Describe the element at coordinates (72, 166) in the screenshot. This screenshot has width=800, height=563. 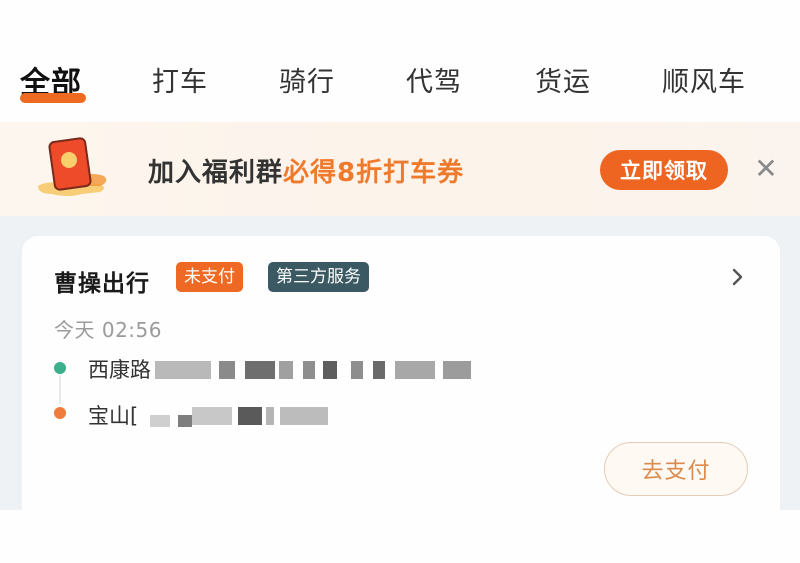
I see `red-envelope-icon` at that location.